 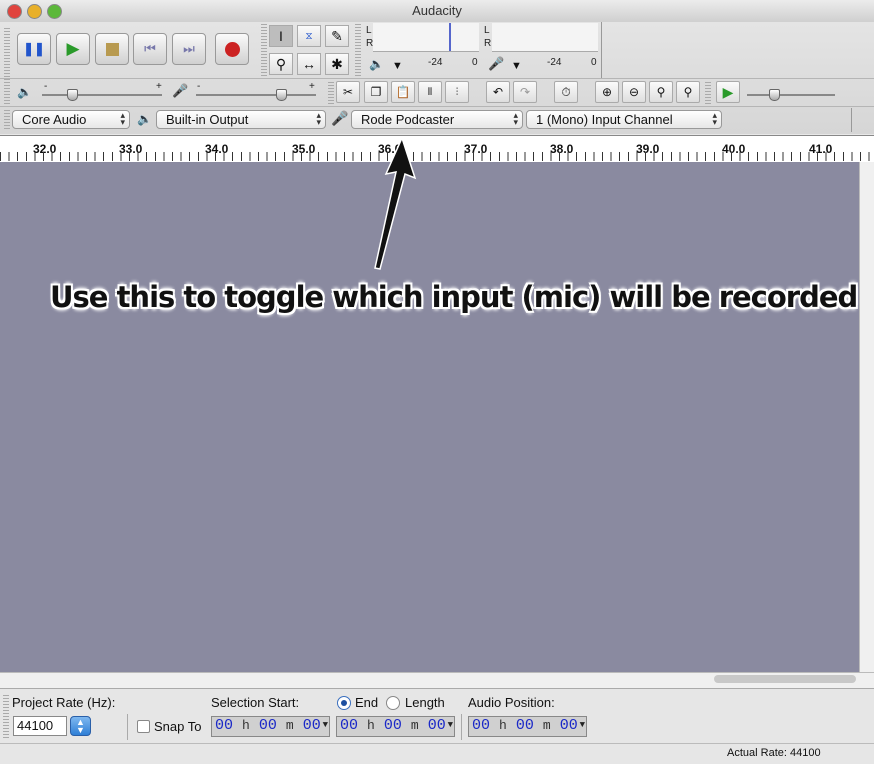 I want to click on zoom-tool: ⚲, so click(x=281, y=64).